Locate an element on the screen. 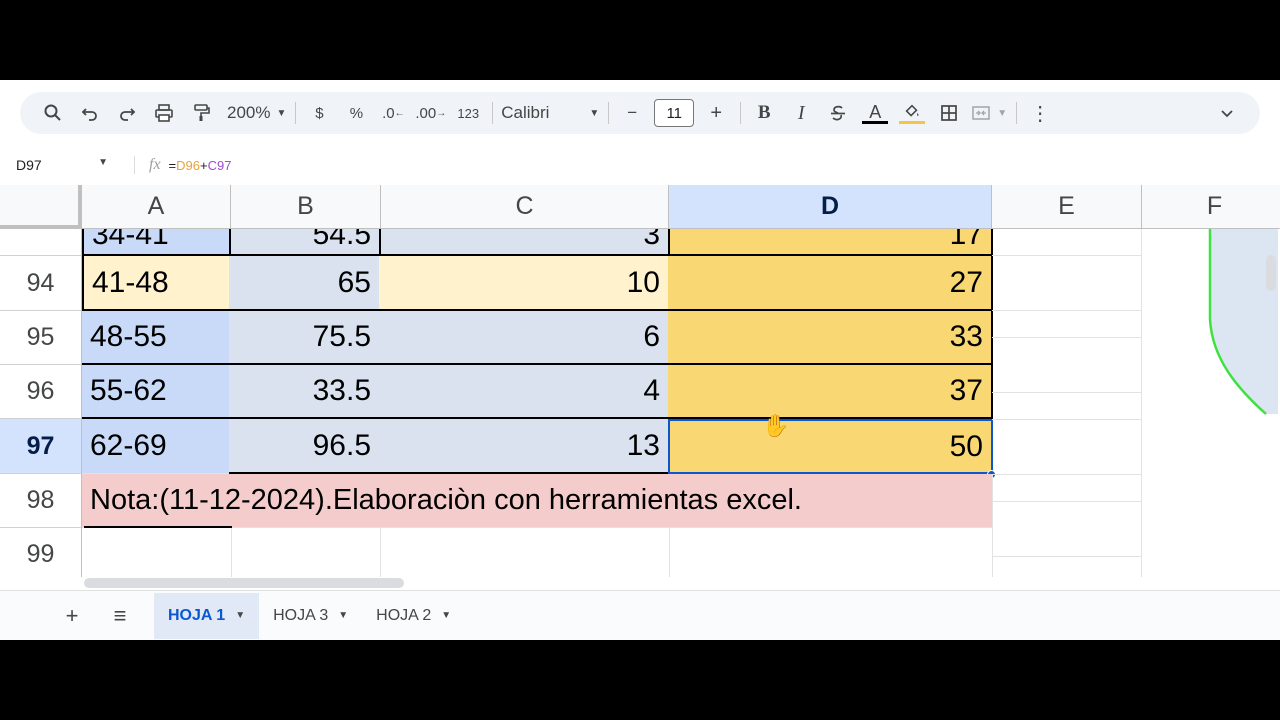 This screenshot has width=1280, height=720. formula-ref: D96 is located at coordinates (188, 165).